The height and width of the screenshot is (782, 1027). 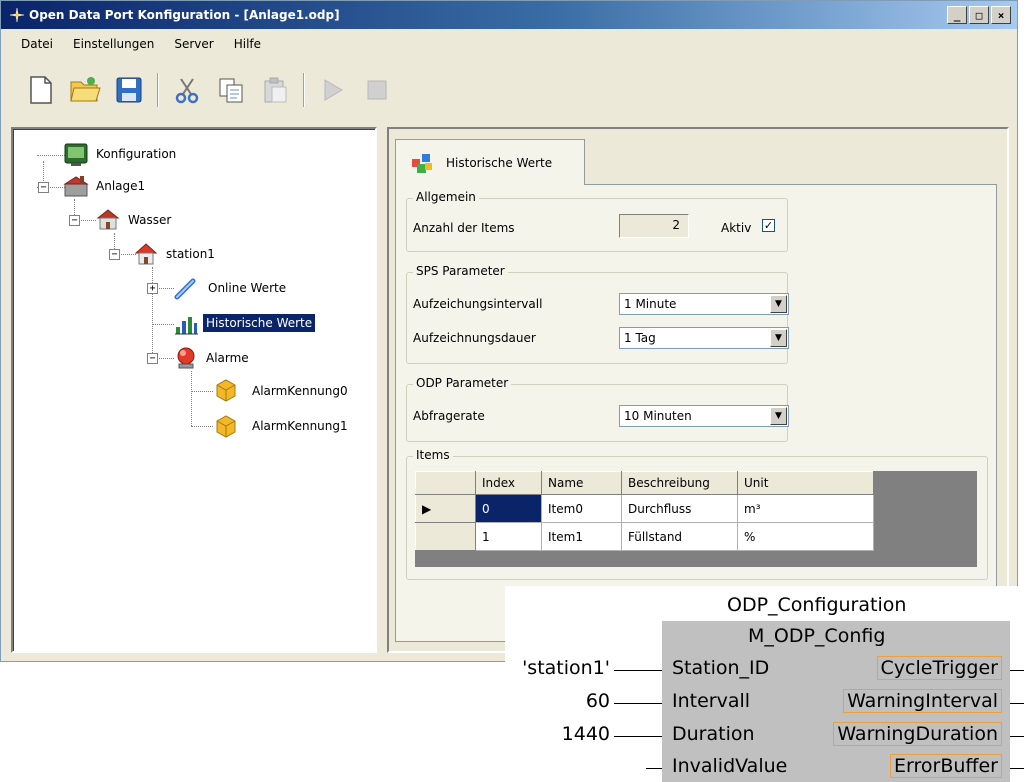 What do you see at coordinates (446, 197) in the screenshot?
I see `group-allgemein-legend: Allgemein` at bounding box center [446, 197].